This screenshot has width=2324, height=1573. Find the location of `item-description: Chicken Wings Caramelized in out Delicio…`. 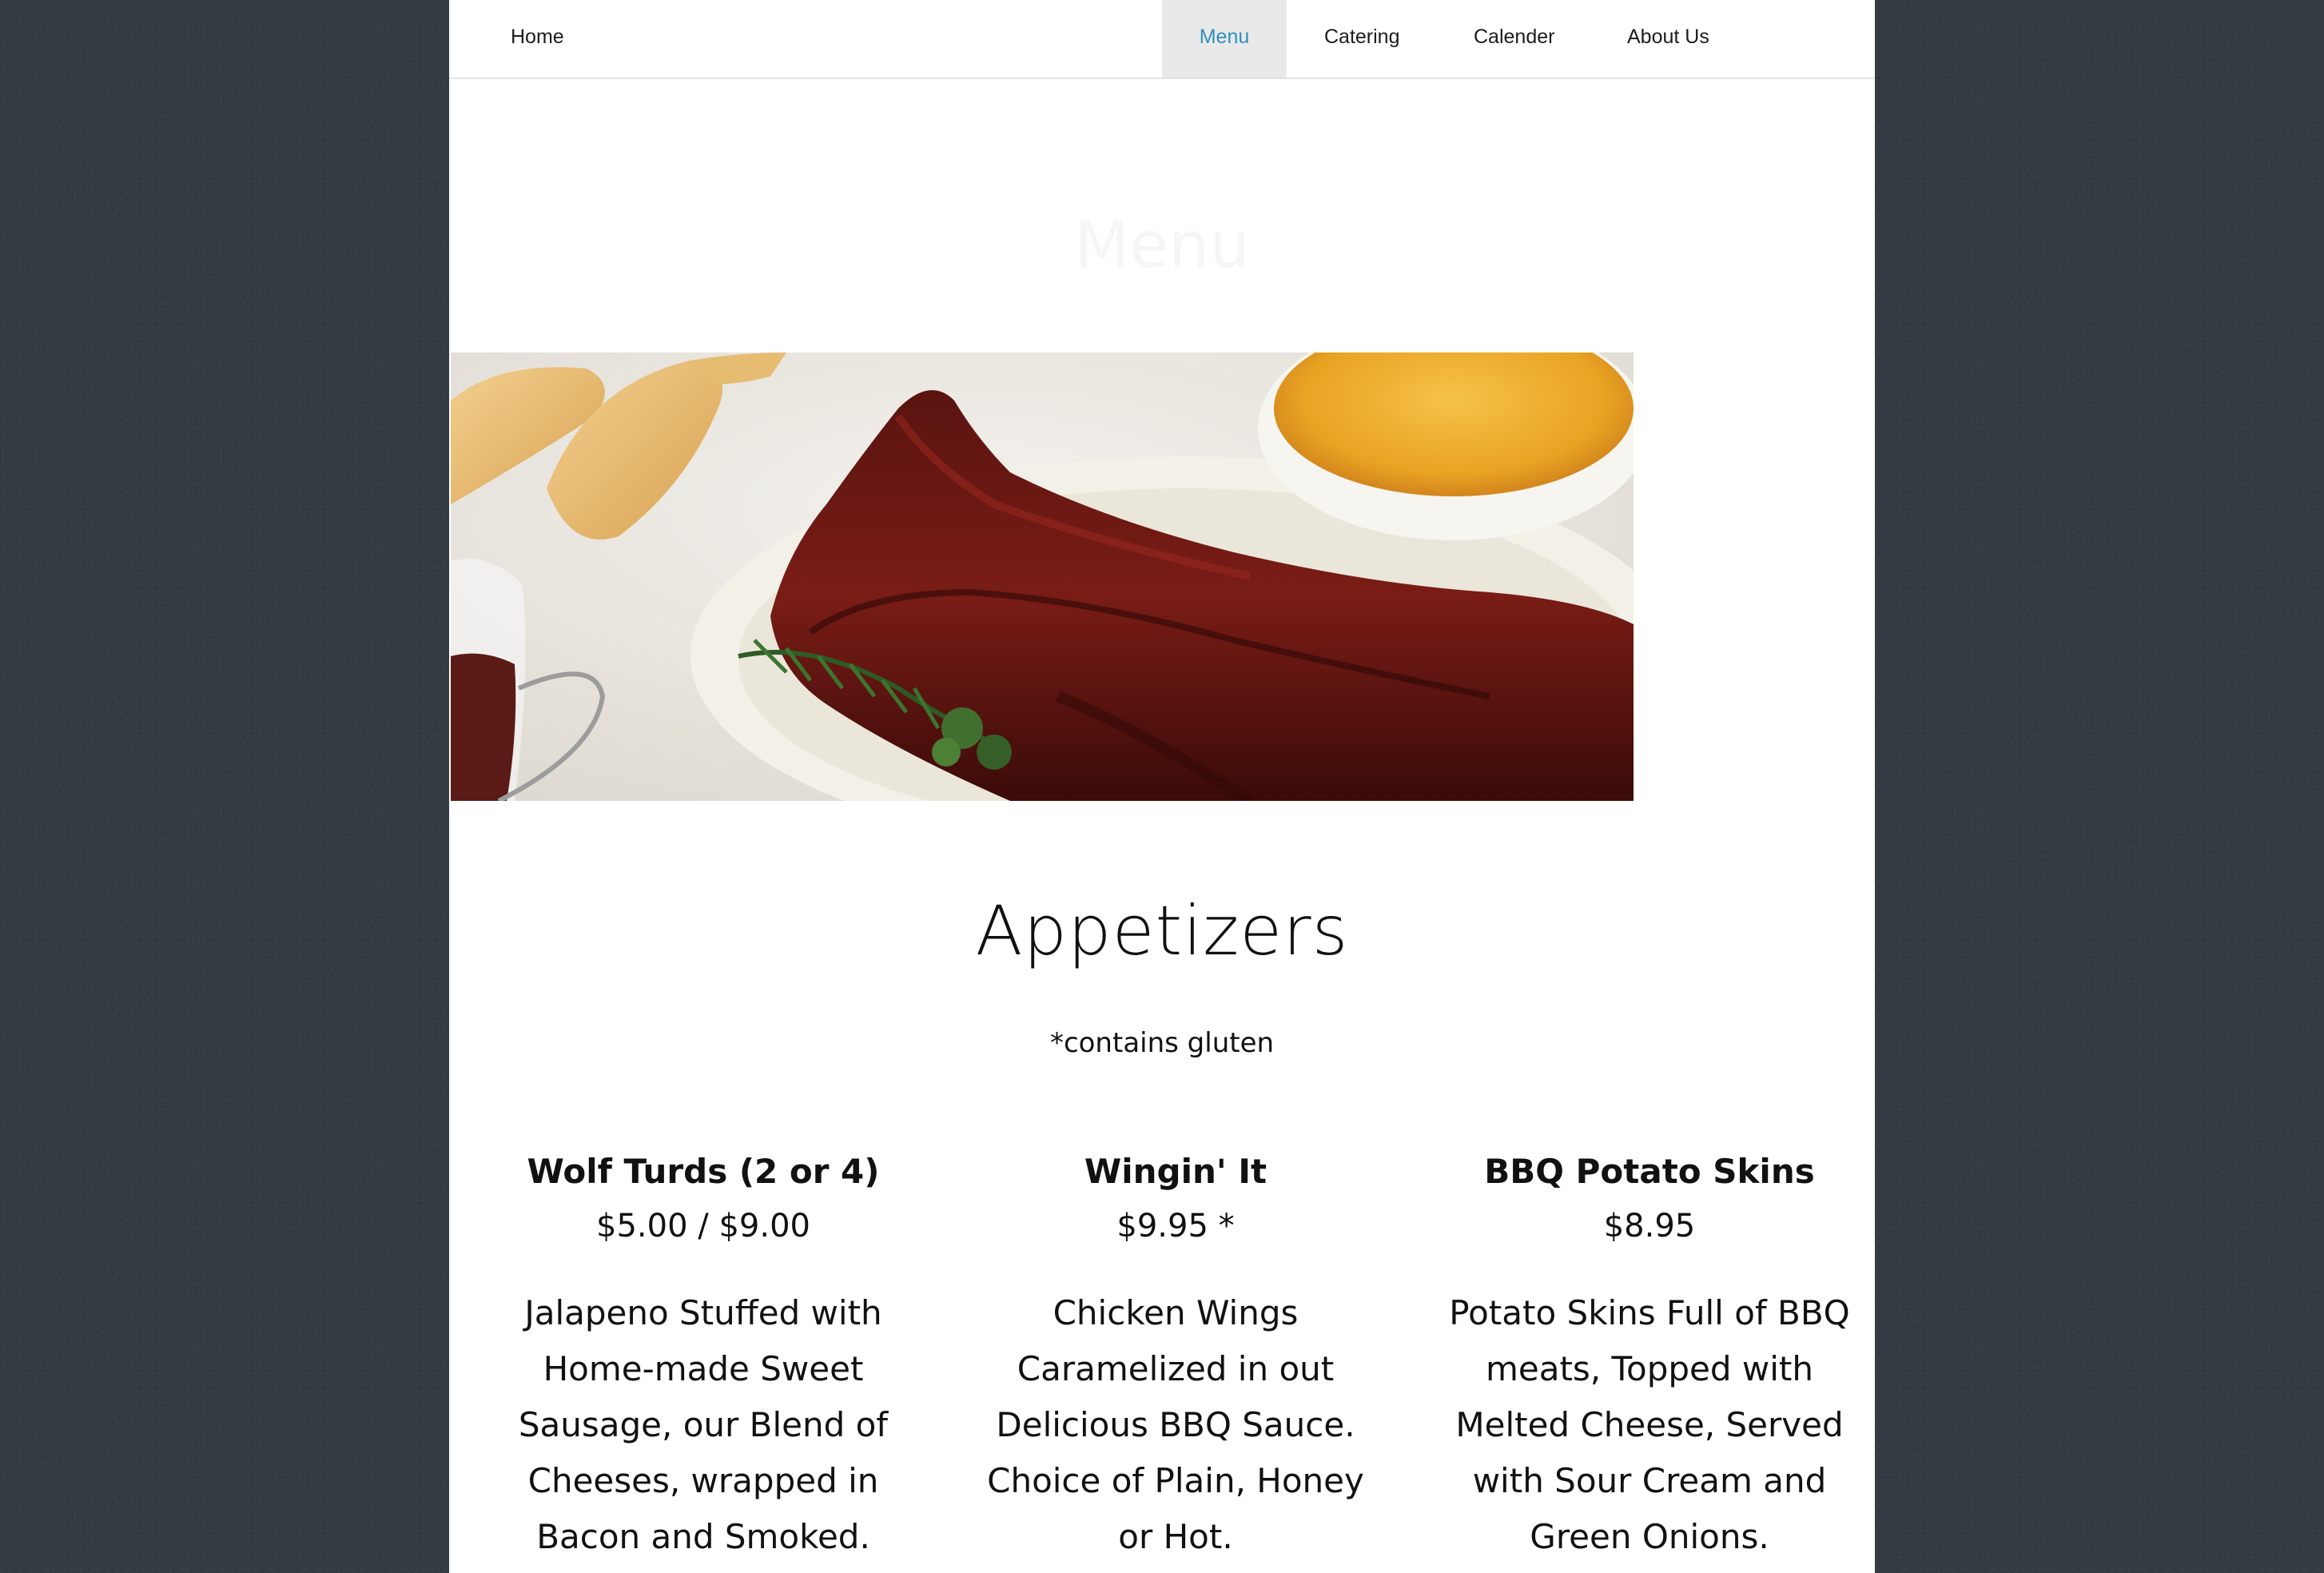

item-description: Chicken Wings Caramelized in out Delicio… is located at coordinates (1175, 1425).